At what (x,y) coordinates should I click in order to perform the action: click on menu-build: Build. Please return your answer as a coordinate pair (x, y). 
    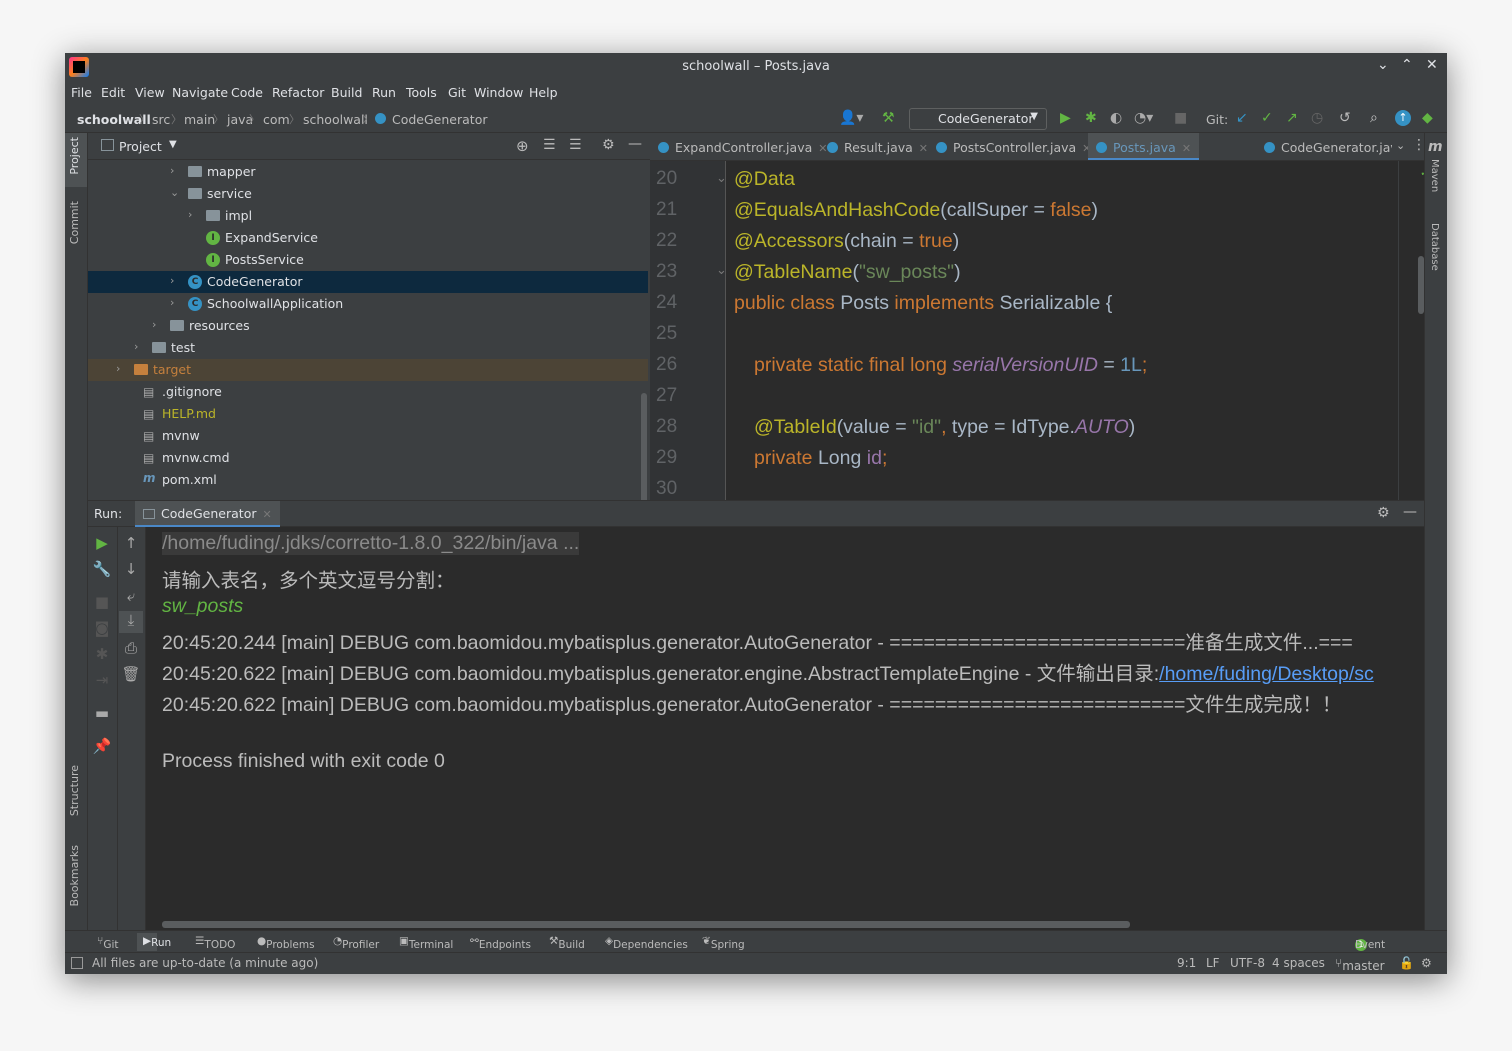
    Looking at the image, I should click on (346, 92).